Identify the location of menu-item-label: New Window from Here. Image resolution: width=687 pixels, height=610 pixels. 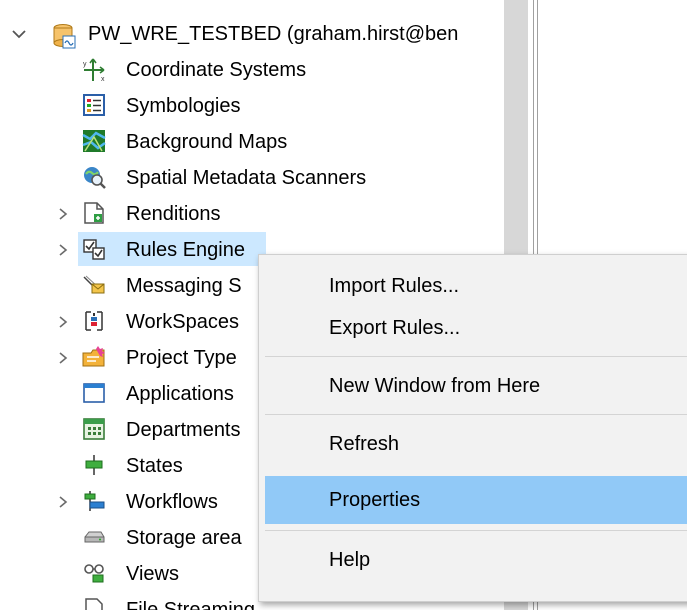
(435, 386).